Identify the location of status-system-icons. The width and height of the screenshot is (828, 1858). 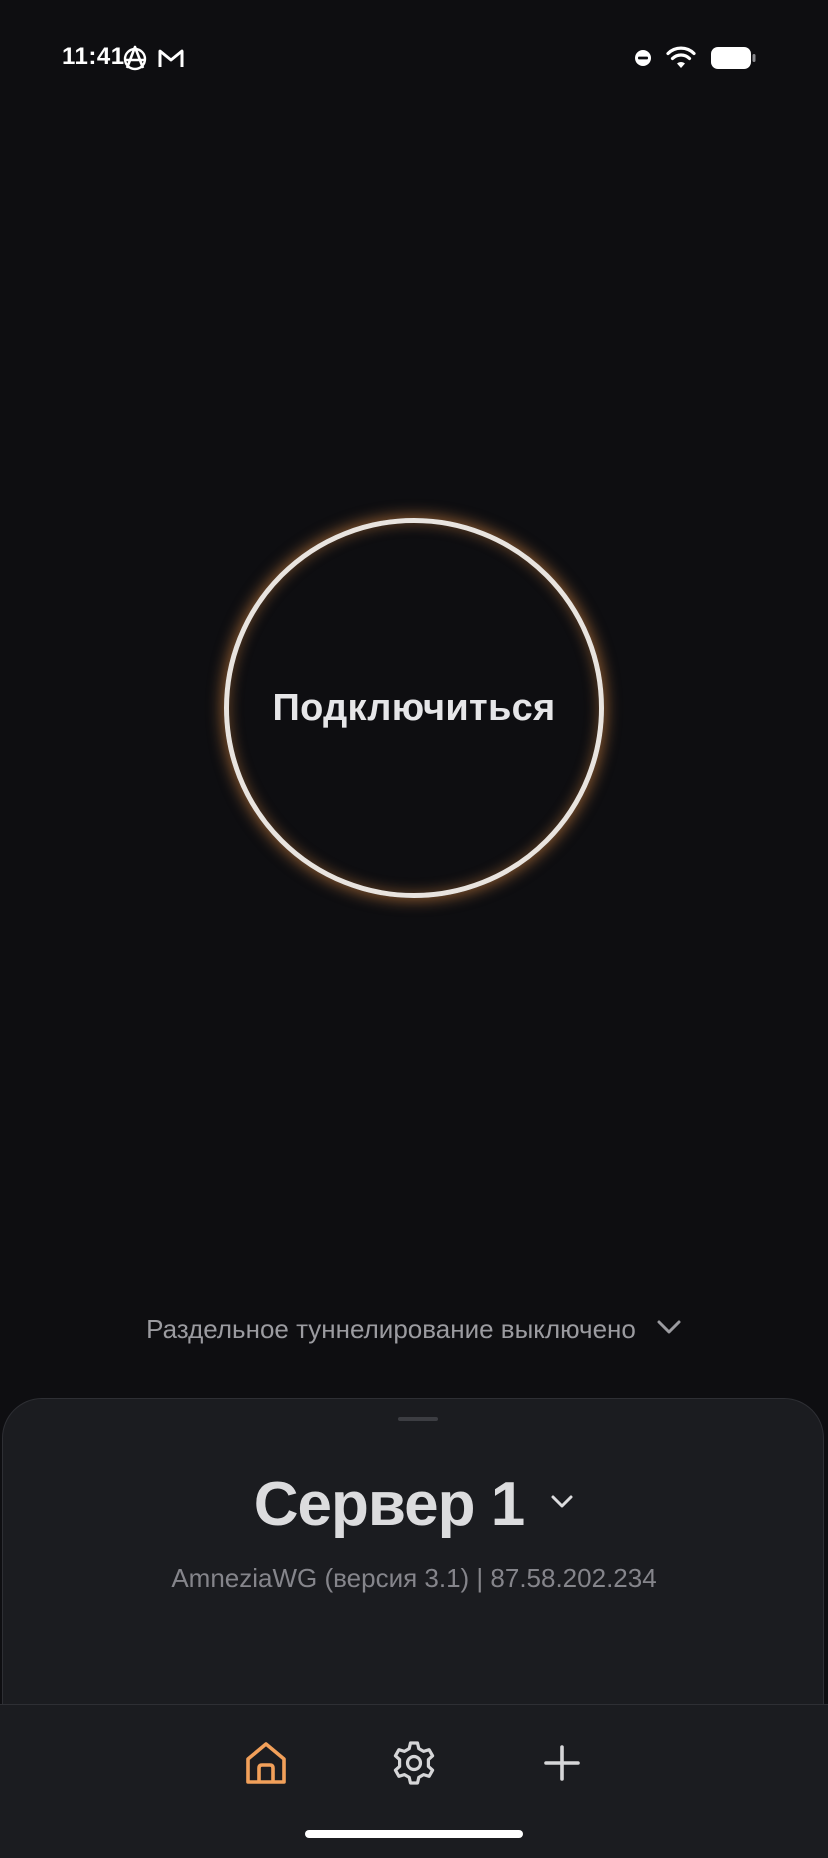
(695, 58).